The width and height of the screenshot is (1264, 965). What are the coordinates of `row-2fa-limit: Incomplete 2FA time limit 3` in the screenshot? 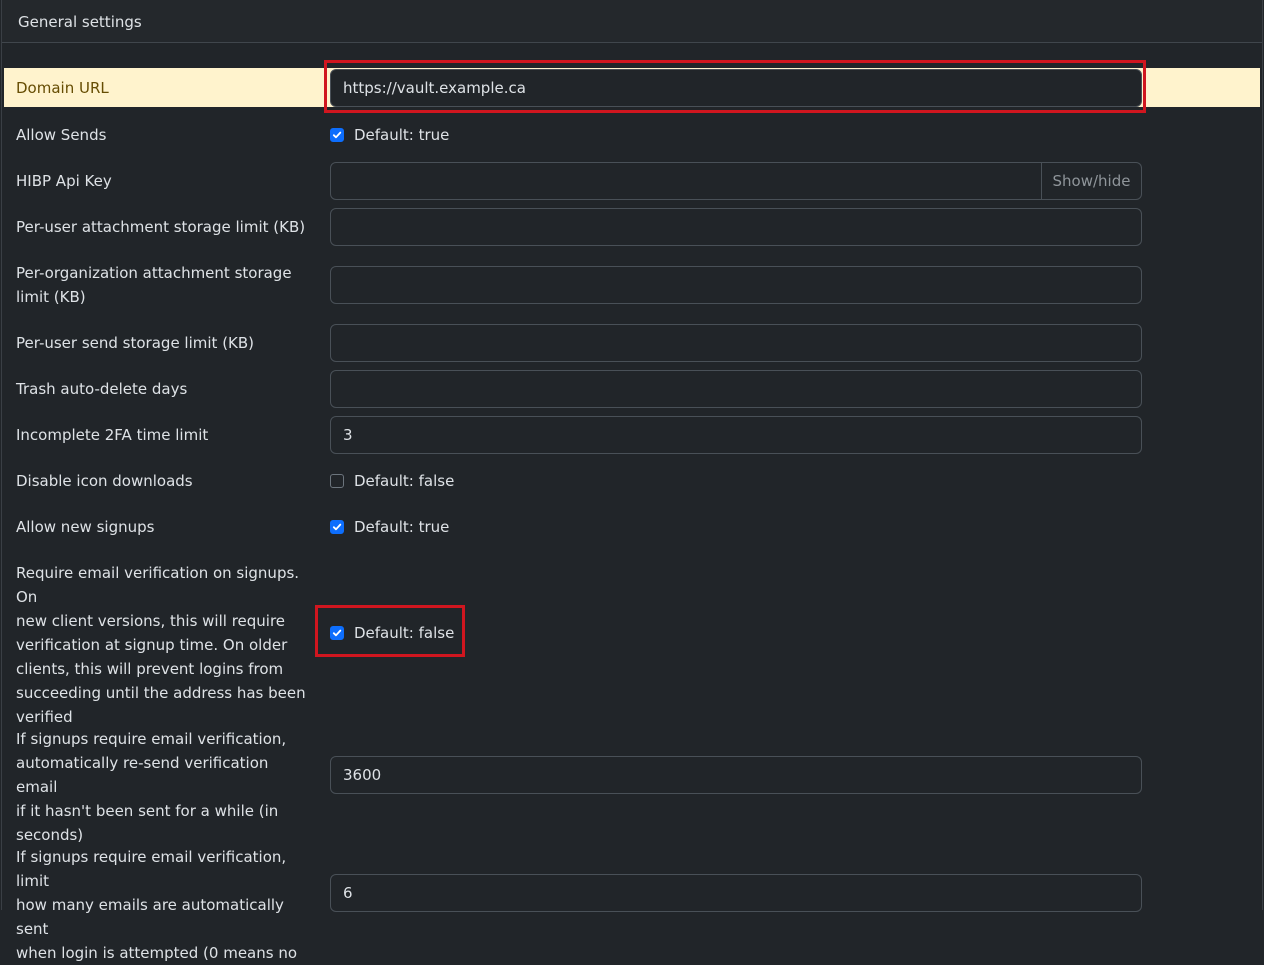 It's located at (632, 435).